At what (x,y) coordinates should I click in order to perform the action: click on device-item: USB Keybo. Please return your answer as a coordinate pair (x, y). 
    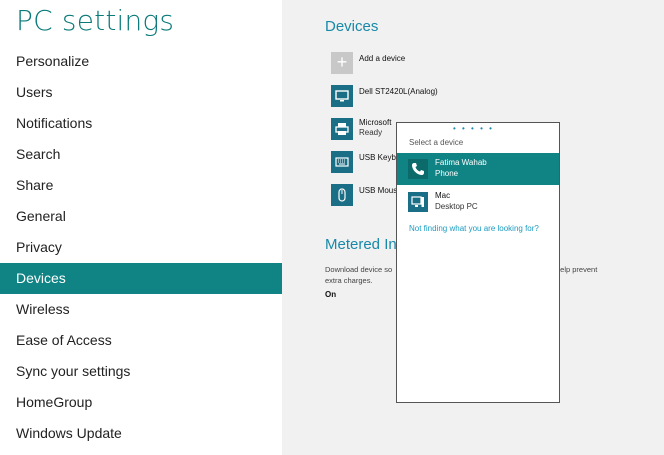
    Looking at the image, I should click on (366, 163).